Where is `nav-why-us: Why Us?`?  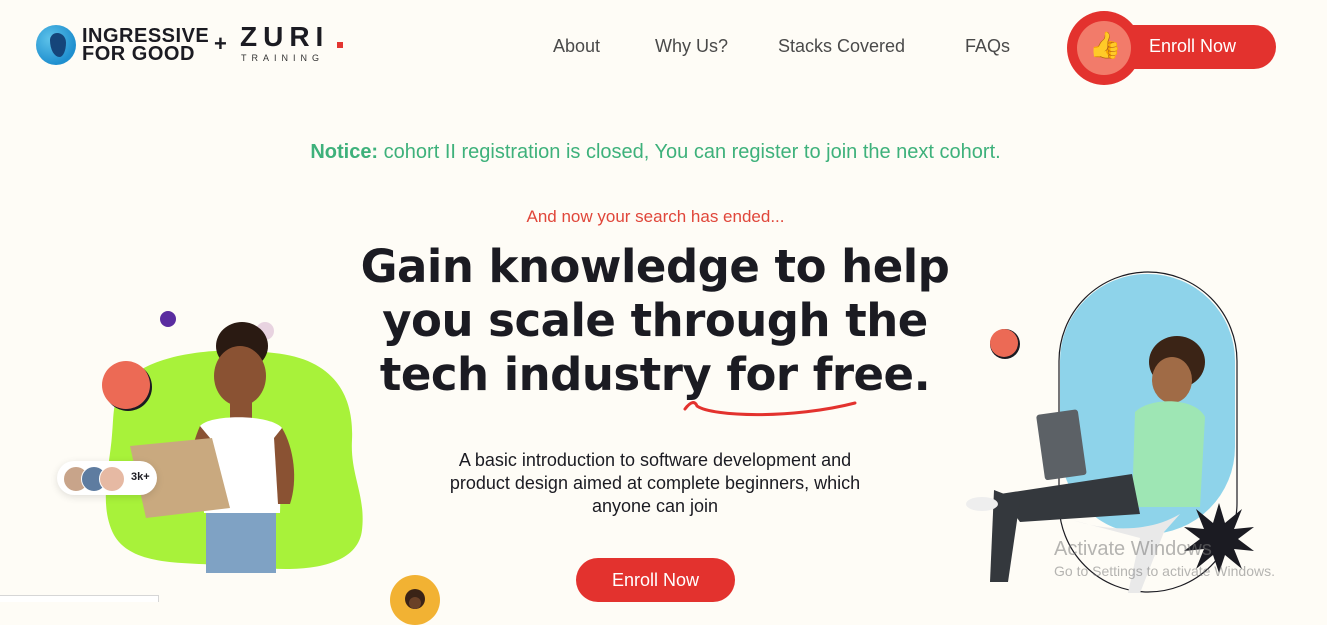 nav-why-us: Why Us? is located at coordinates (691, 46).